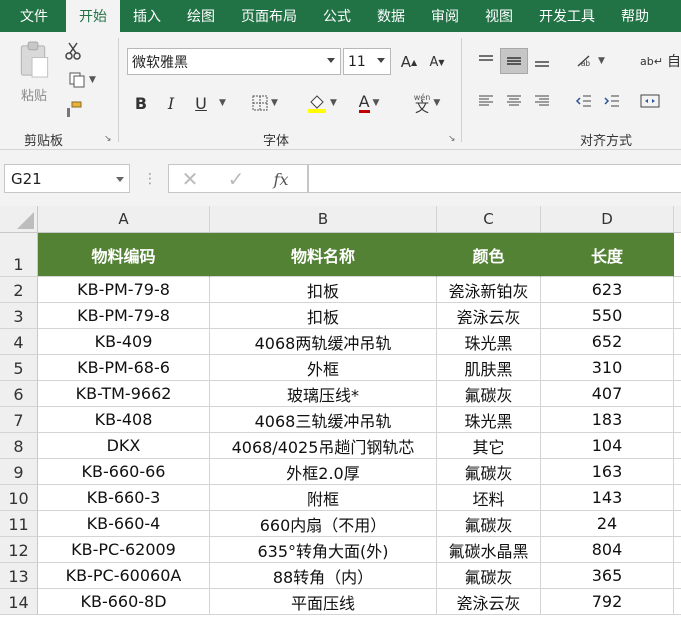  I want to click on clipboard-launcher-icon: ↘, so click(108, 139).